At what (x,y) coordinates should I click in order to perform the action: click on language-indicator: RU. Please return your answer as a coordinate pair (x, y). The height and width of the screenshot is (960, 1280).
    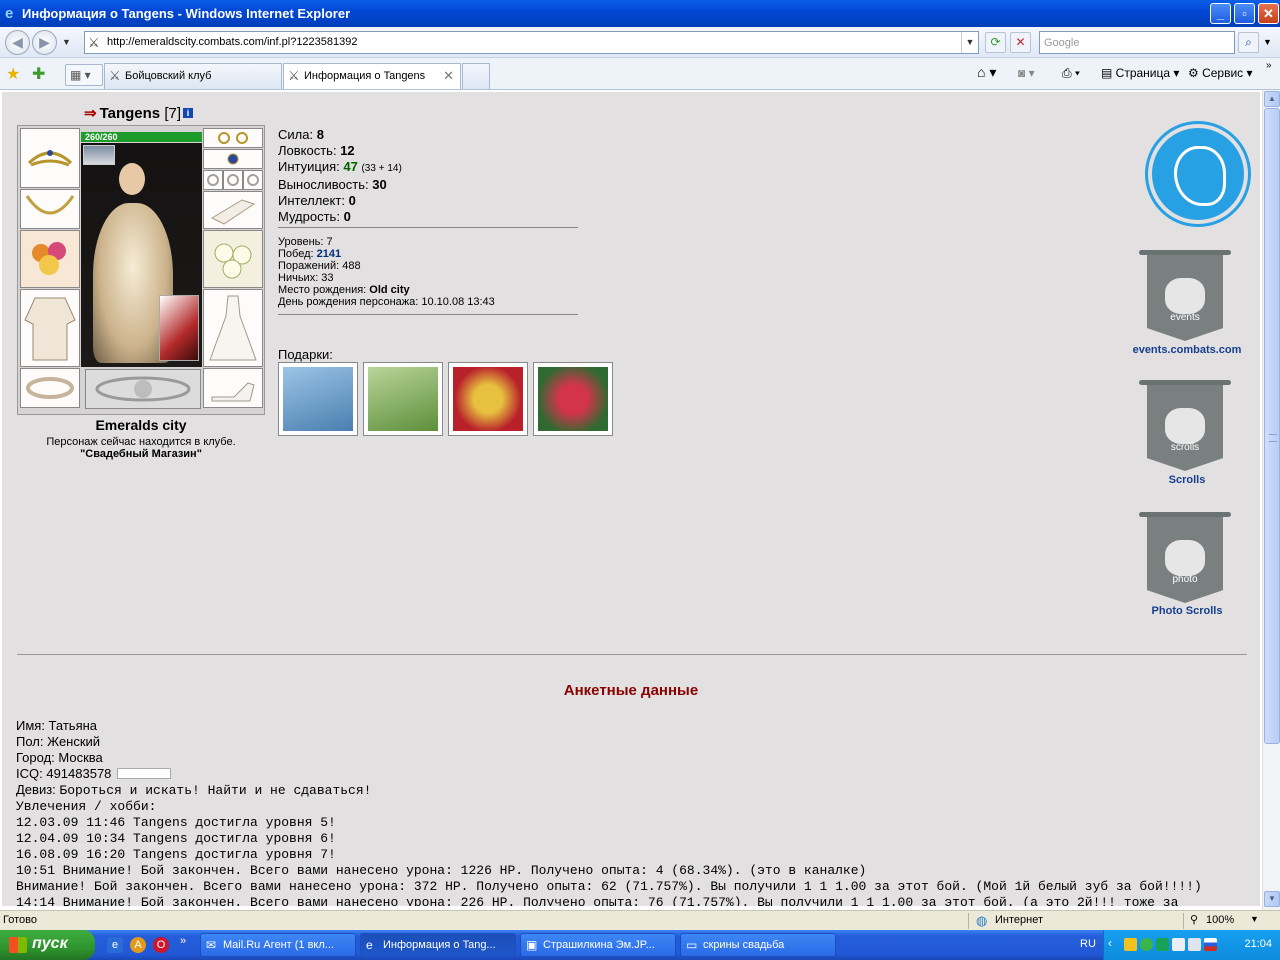
    Looking at the image, I should click on (1088, 944).